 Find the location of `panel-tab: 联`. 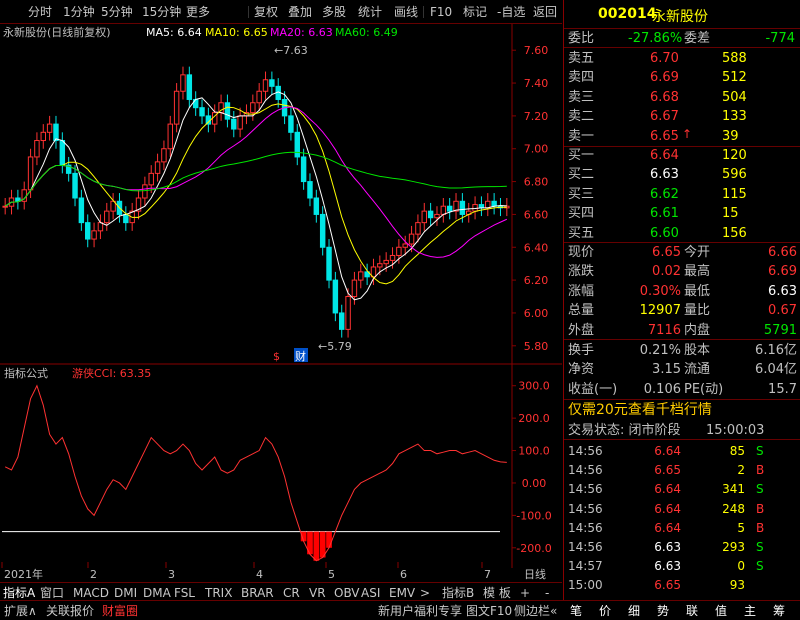

panel-tab: 联 is located at coordinates (692, 611).